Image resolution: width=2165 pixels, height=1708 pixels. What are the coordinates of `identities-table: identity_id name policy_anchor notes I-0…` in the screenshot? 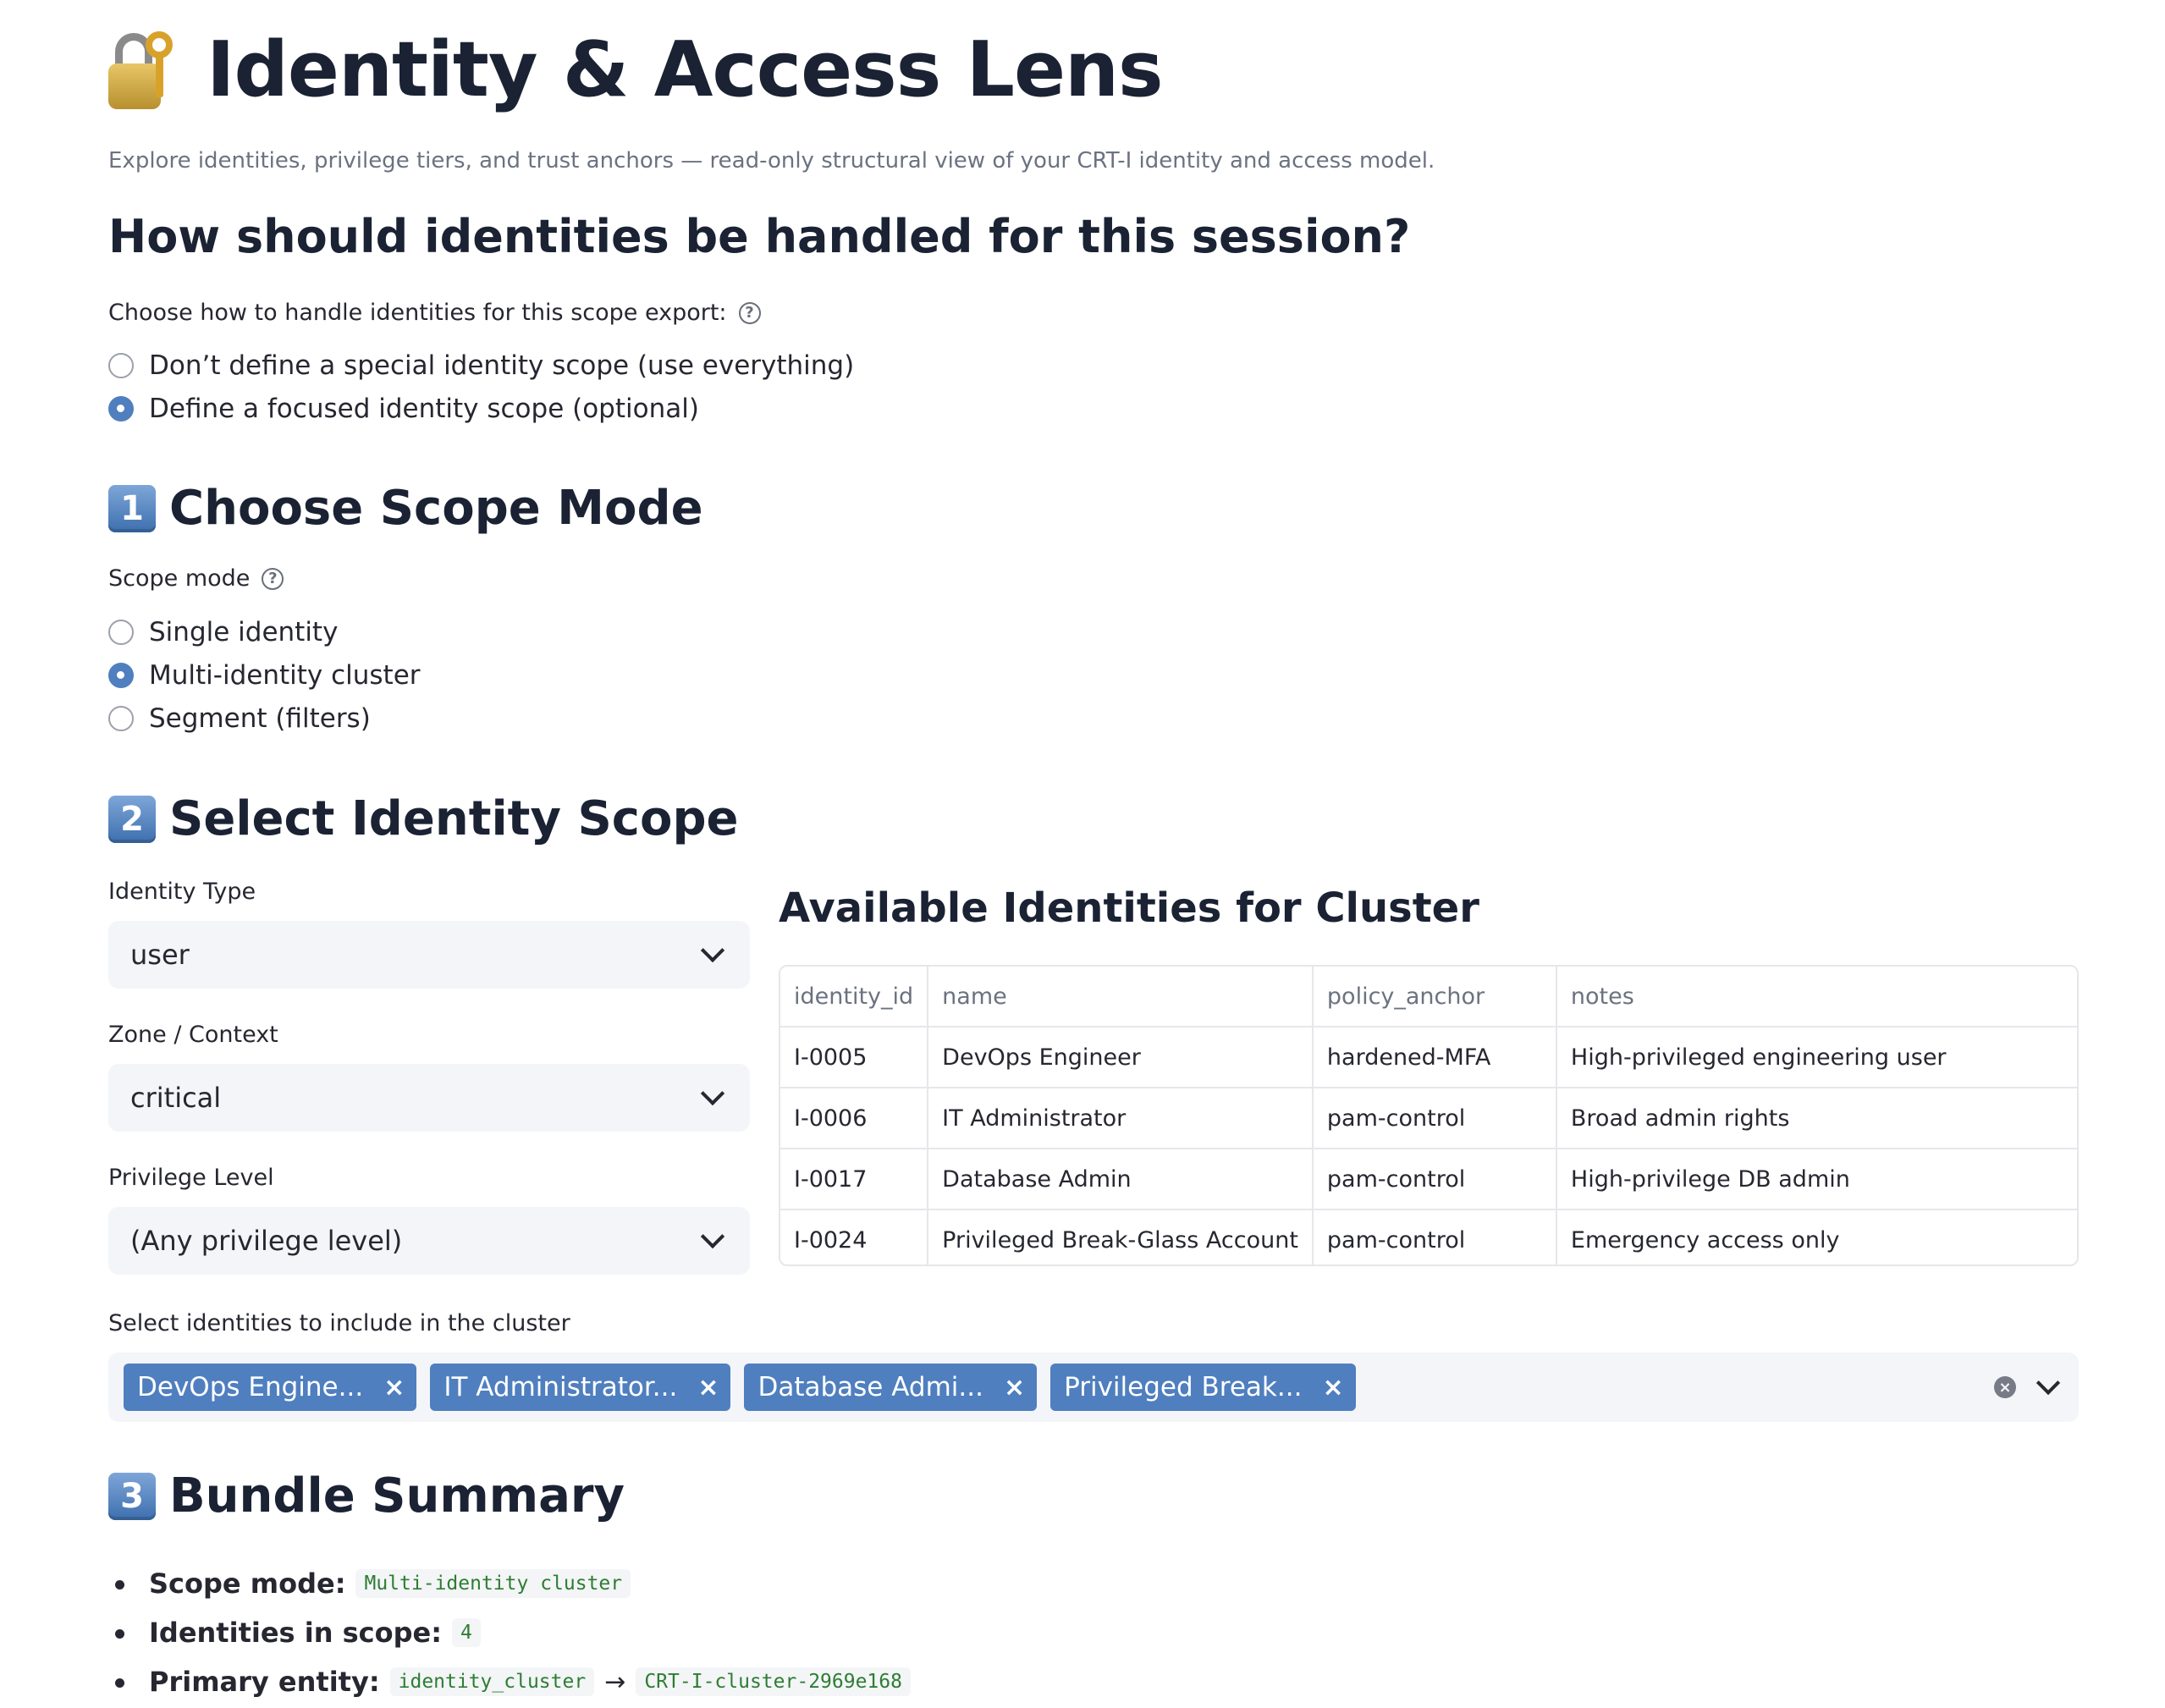 It's located at (1429, 1115).